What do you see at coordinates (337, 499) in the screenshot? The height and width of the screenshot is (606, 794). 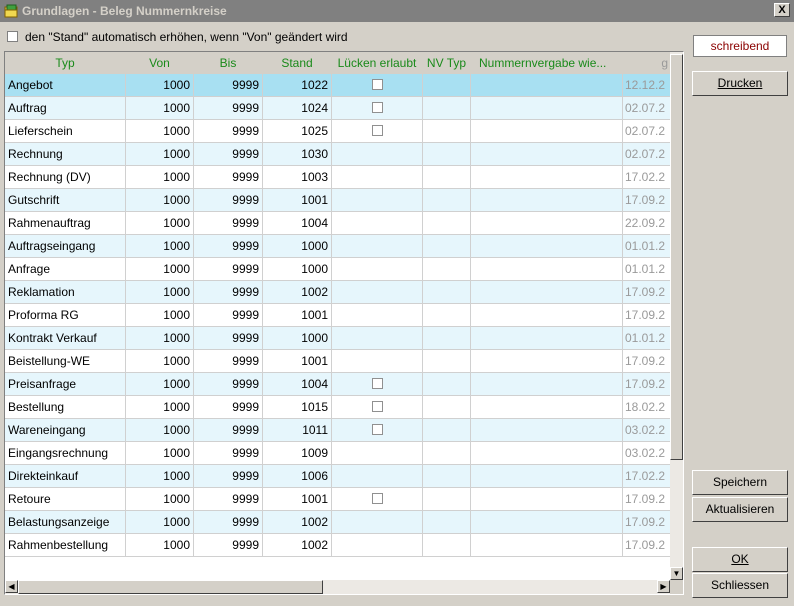 I see `table-row: Retoure 1000 9999 1001 17.09.2` at bounding box center [337, 499].